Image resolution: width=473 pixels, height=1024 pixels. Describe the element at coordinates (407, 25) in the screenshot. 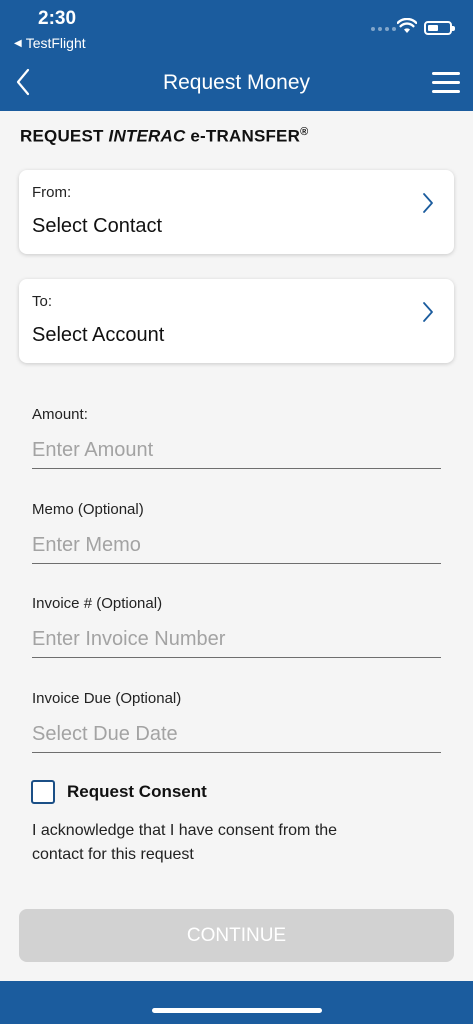

I see `wifi-icon` at that location.